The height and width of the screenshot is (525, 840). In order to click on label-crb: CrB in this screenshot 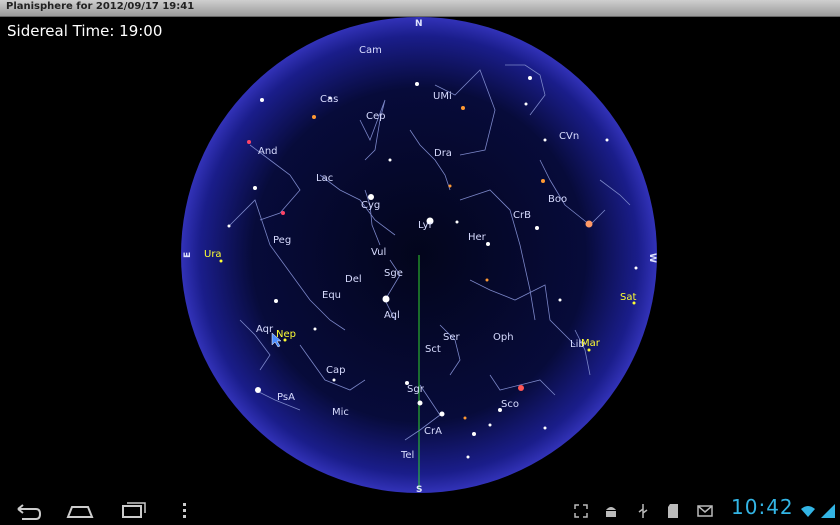, I will do `click(522, 215)`.